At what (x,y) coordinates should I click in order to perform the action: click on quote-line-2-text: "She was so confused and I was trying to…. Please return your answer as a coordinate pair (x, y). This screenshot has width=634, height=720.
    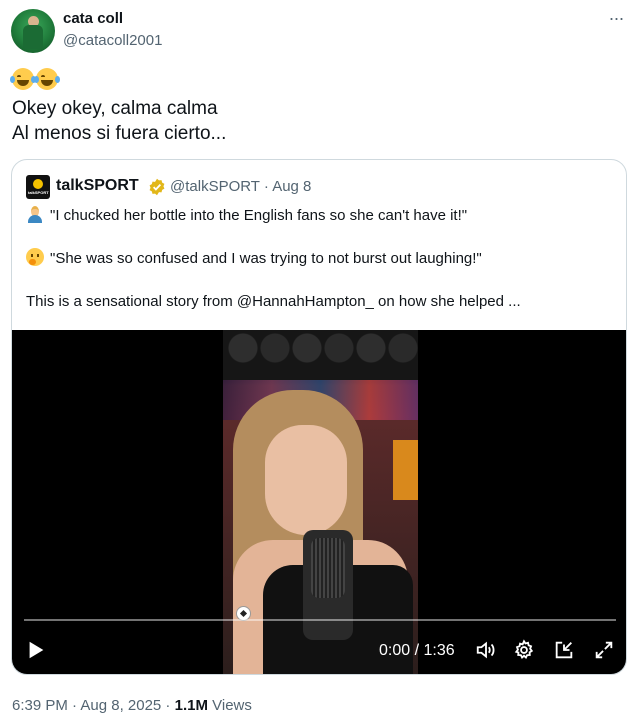
    Looking at the image, I should click on (266, 258).